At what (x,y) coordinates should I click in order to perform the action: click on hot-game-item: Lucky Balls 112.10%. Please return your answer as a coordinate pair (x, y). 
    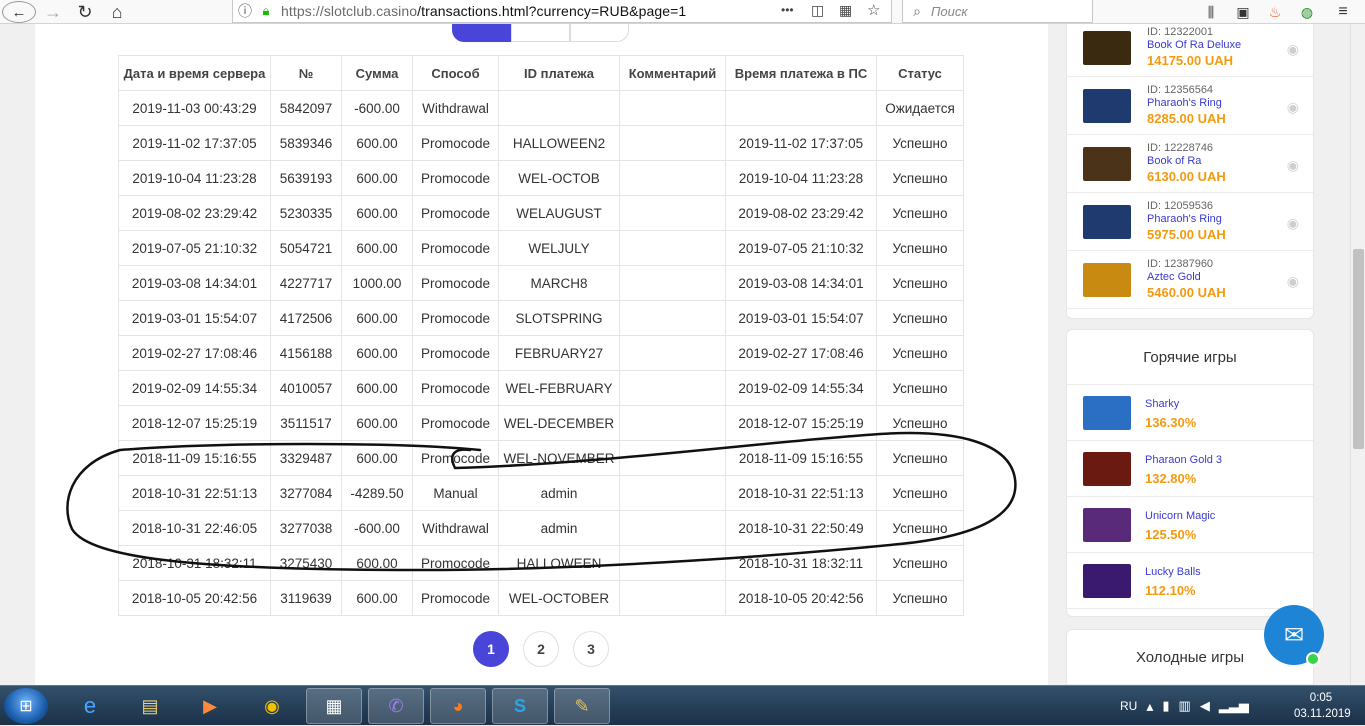
    Looking at the image, I should click on (1190, 581).